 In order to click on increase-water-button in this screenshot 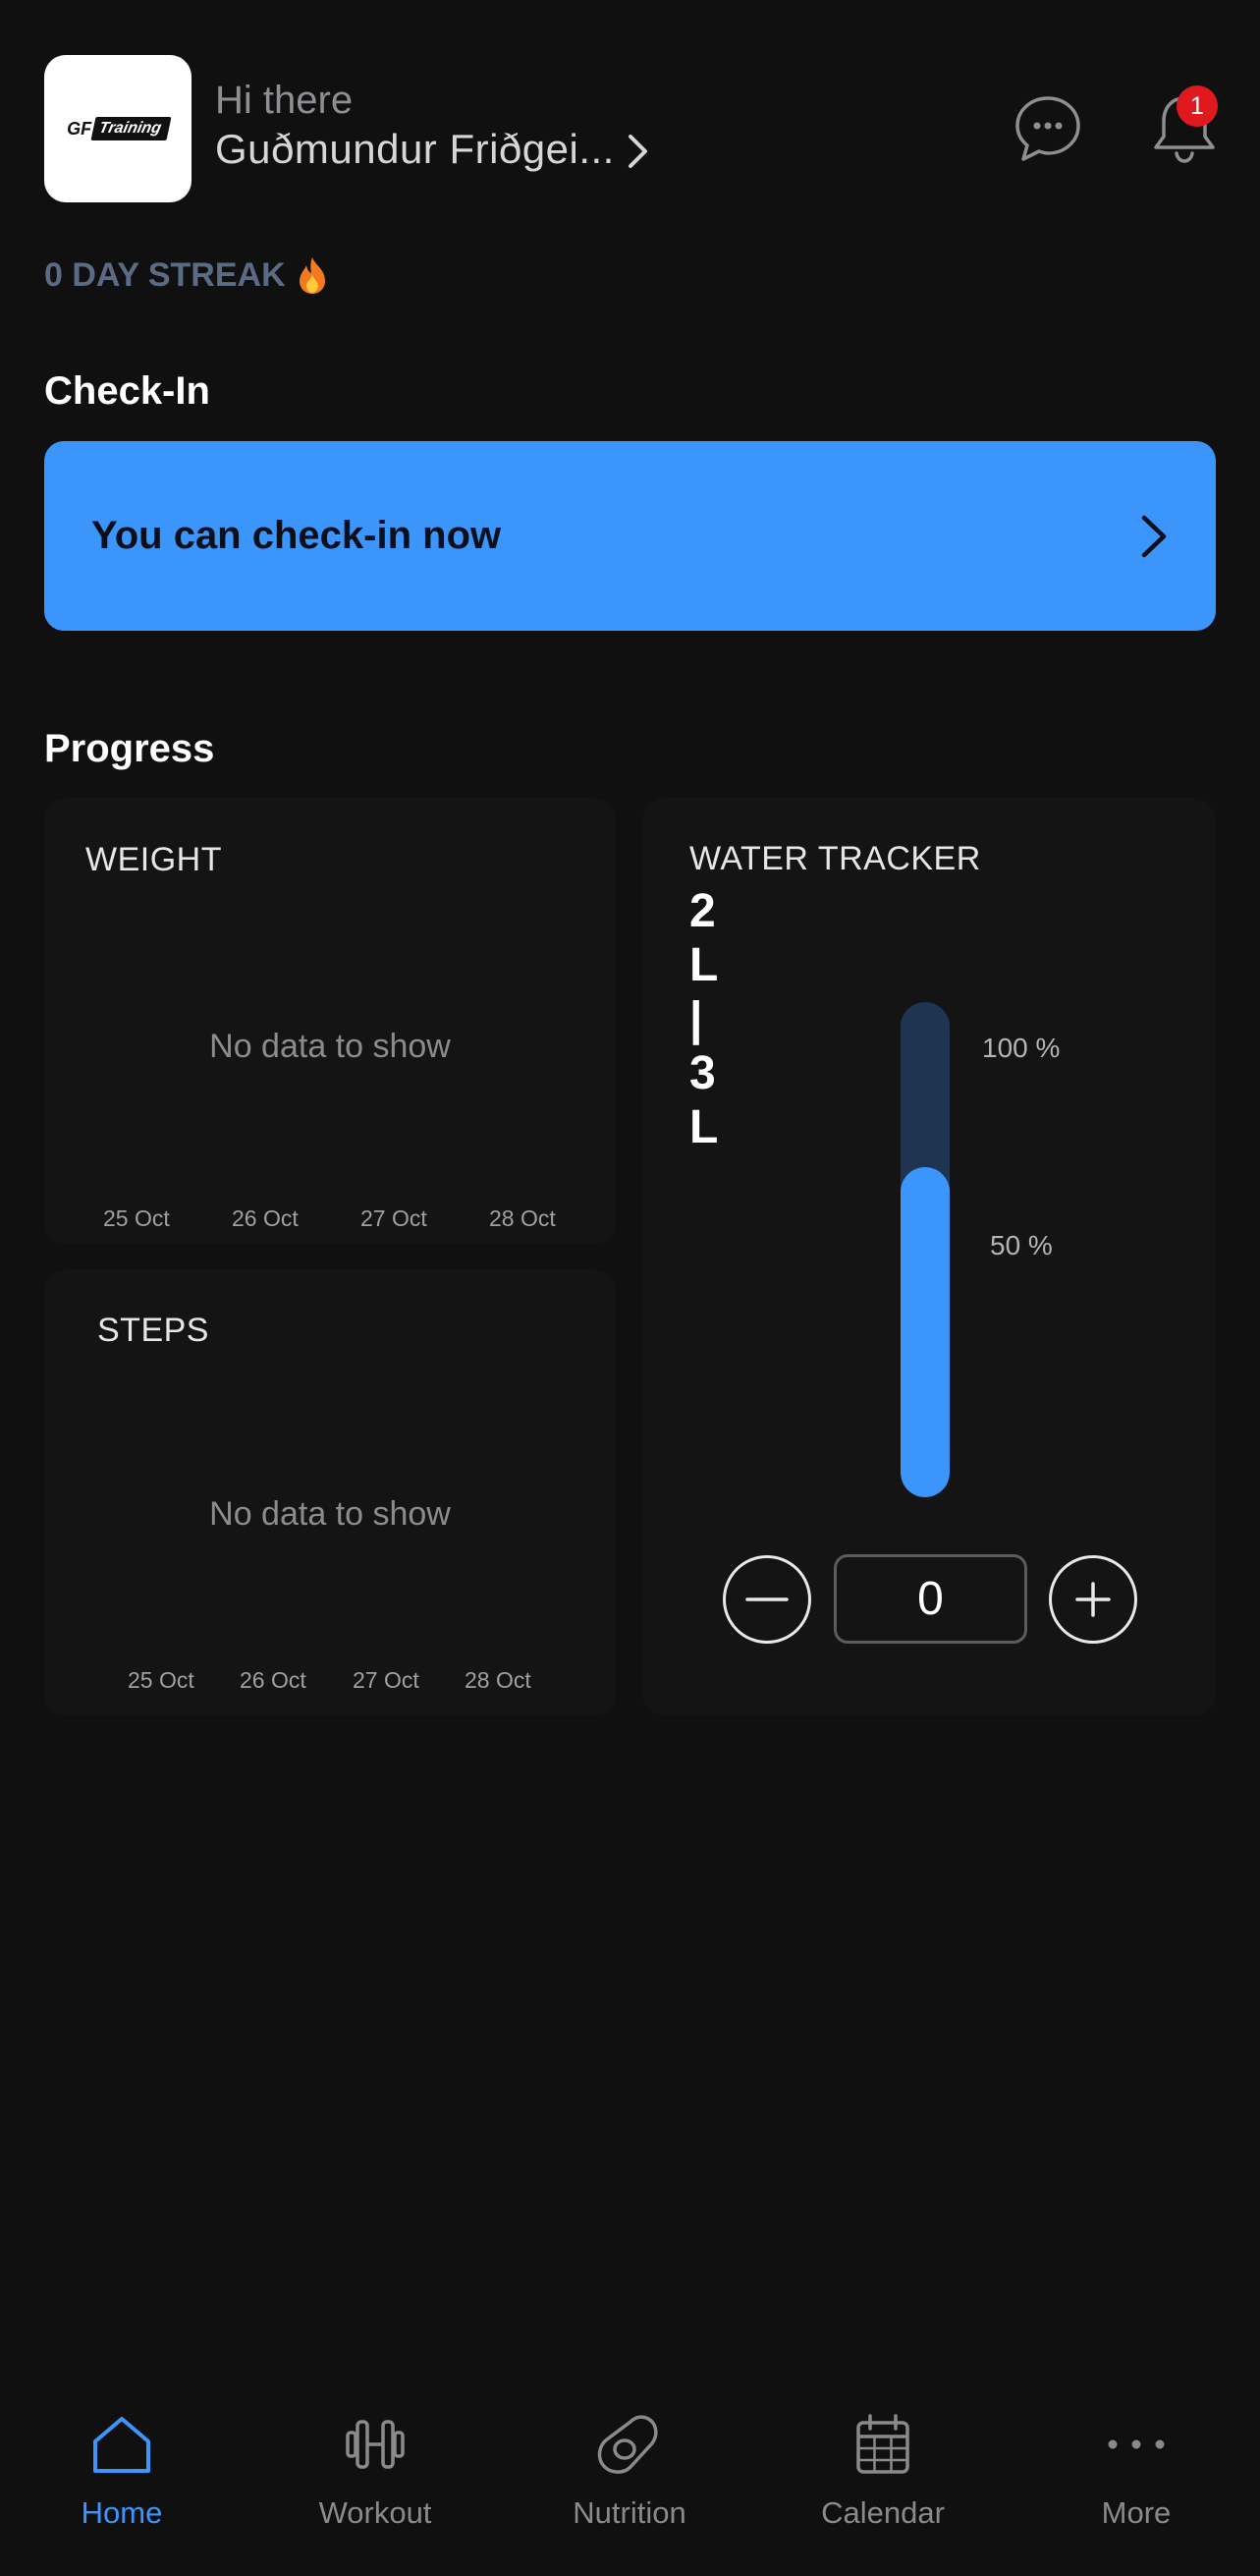, I will do `click(1093, 1599)`.